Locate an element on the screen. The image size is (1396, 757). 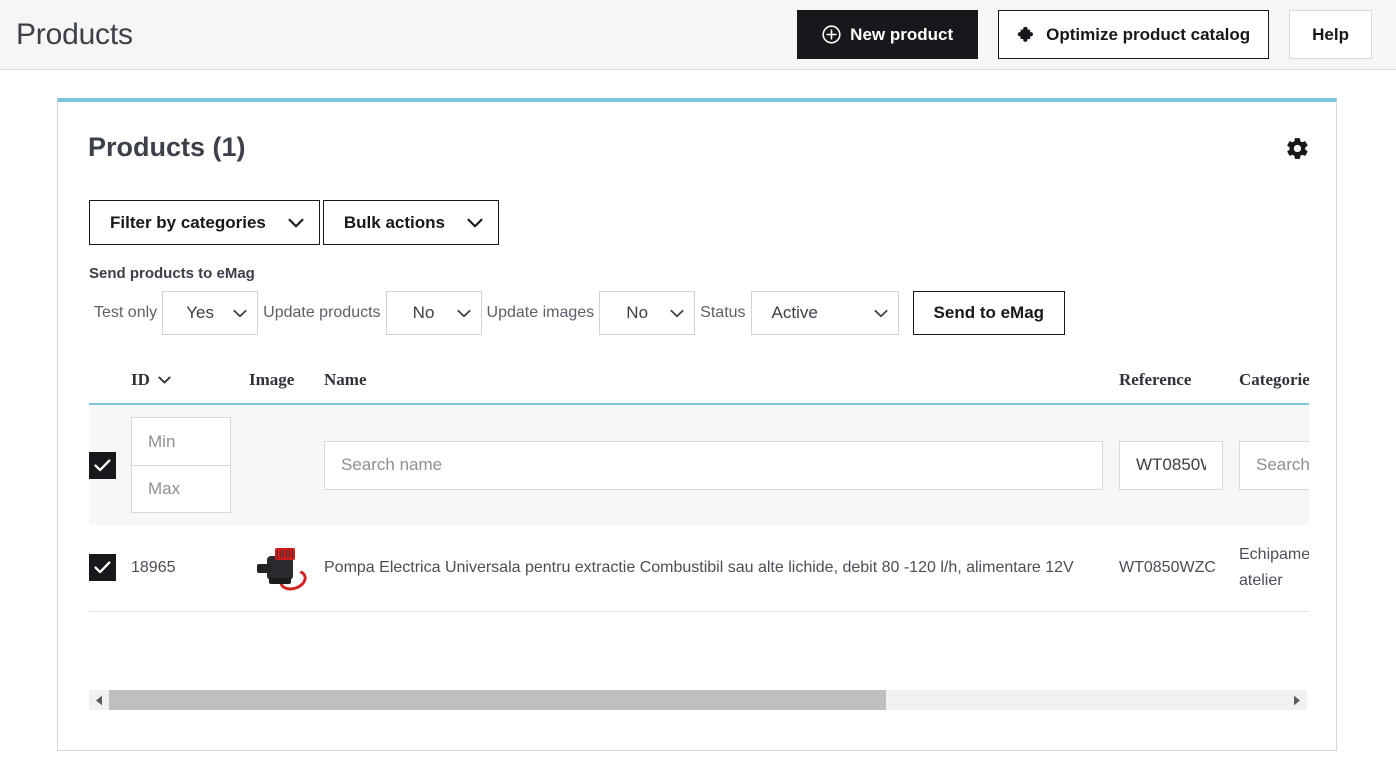
table-filter-row is located at coordinates (699, 464).